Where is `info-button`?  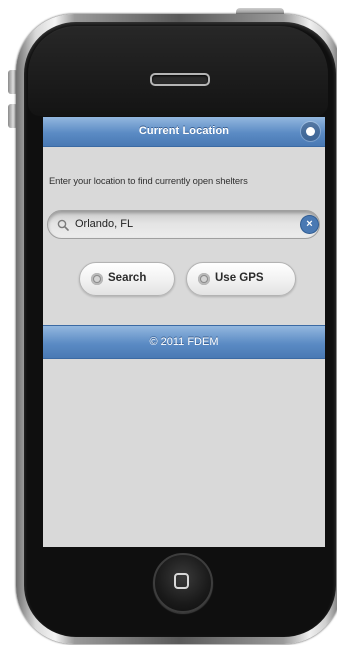
info-button is located at coordinates (310, 131).